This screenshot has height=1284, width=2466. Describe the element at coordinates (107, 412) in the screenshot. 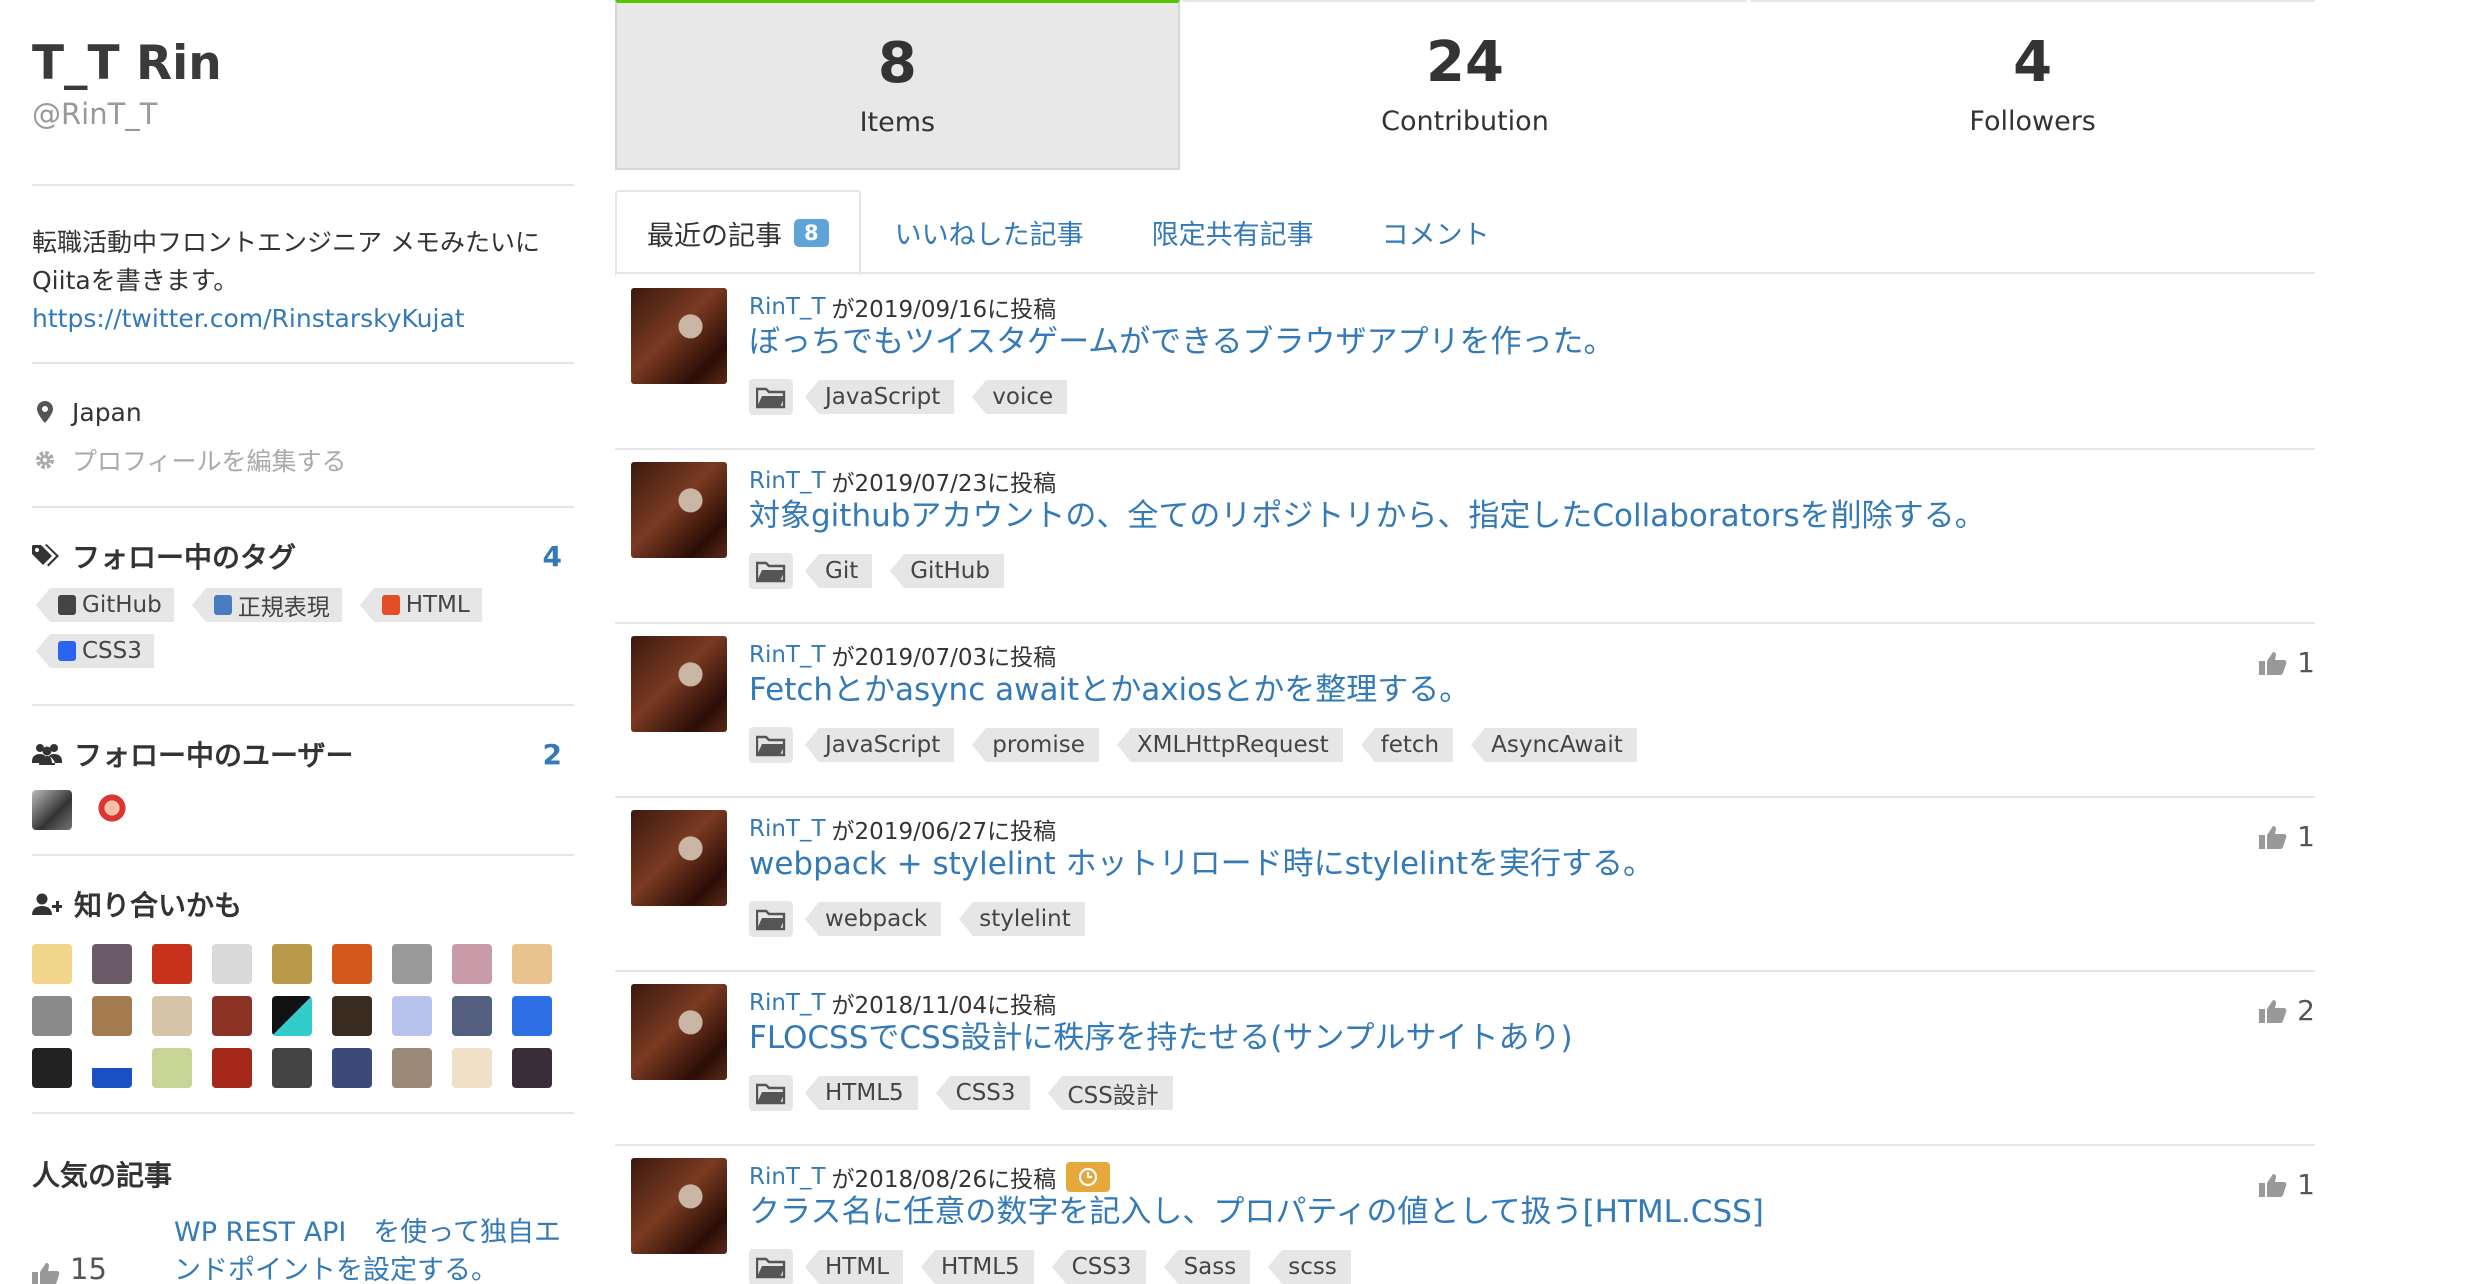

I see `location-text: Japan` at that location.